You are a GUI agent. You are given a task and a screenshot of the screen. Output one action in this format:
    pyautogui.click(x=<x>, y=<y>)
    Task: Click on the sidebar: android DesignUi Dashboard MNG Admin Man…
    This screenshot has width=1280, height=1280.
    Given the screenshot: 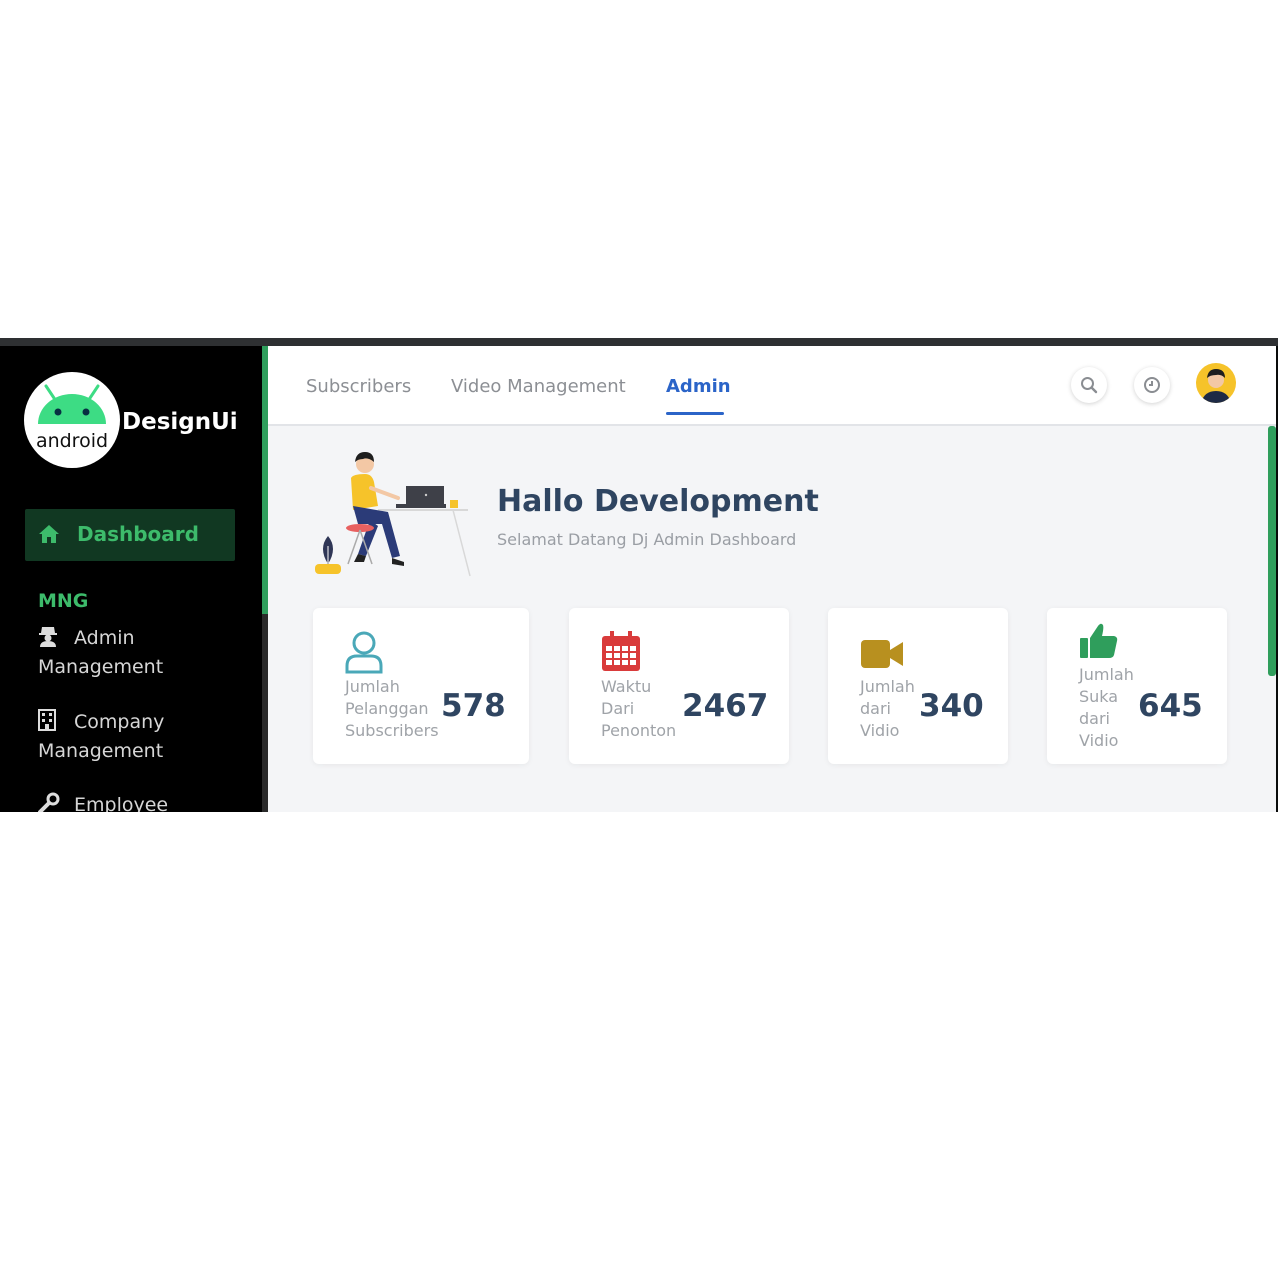 What is the action you would take?
    pyautogui.click(x=131, y=579)
    